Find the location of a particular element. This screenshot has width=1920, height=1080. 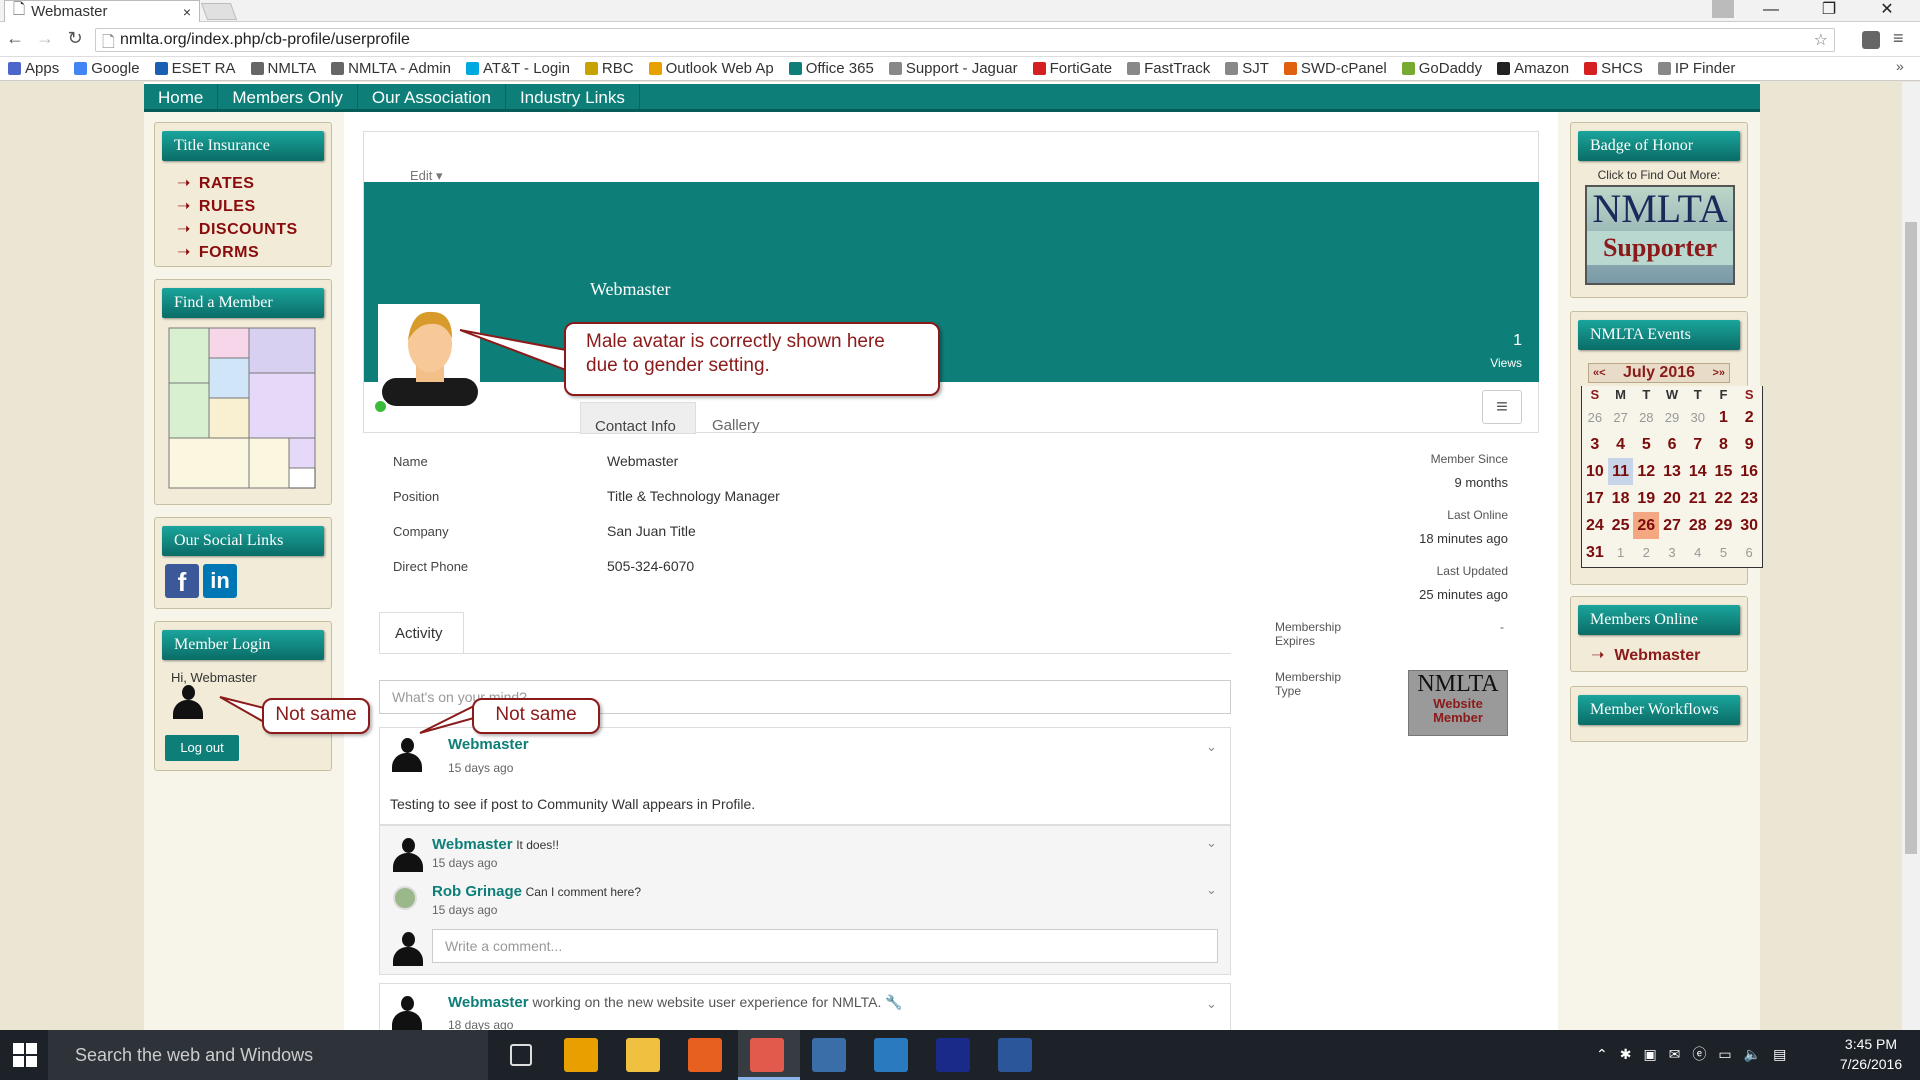

new-mexico-map is located at coordinates (242, 408).